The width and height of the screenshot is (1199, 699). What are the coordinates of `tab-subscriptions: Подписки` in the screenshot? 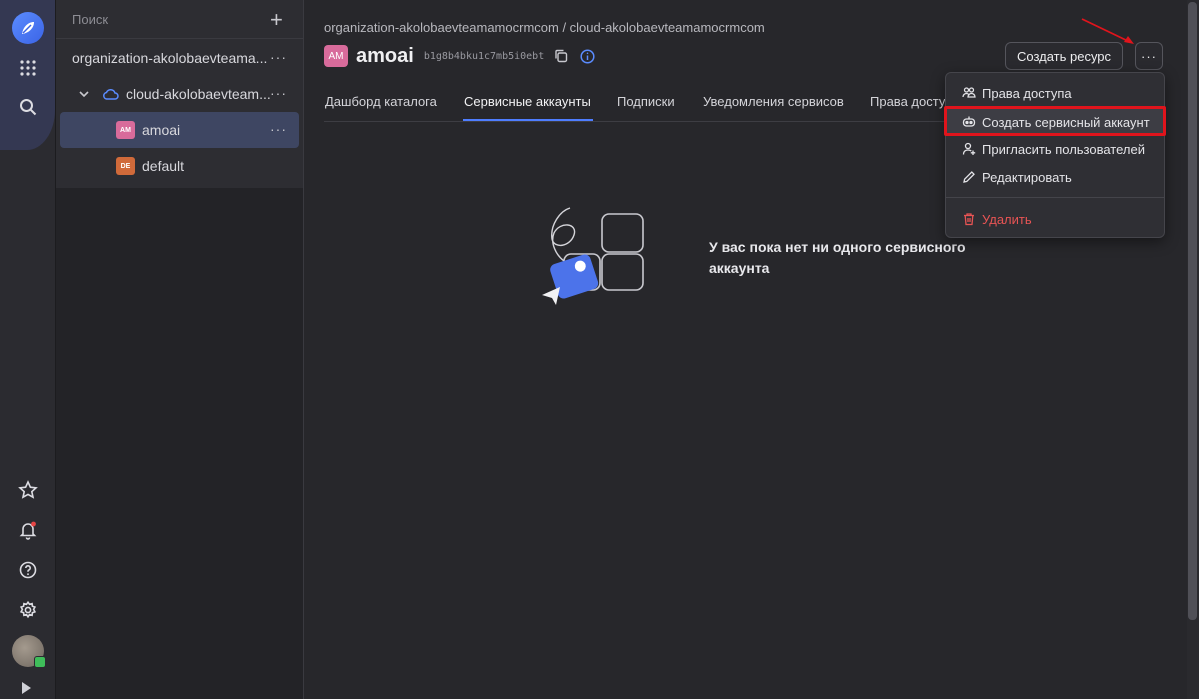 It's located at (646, 101).